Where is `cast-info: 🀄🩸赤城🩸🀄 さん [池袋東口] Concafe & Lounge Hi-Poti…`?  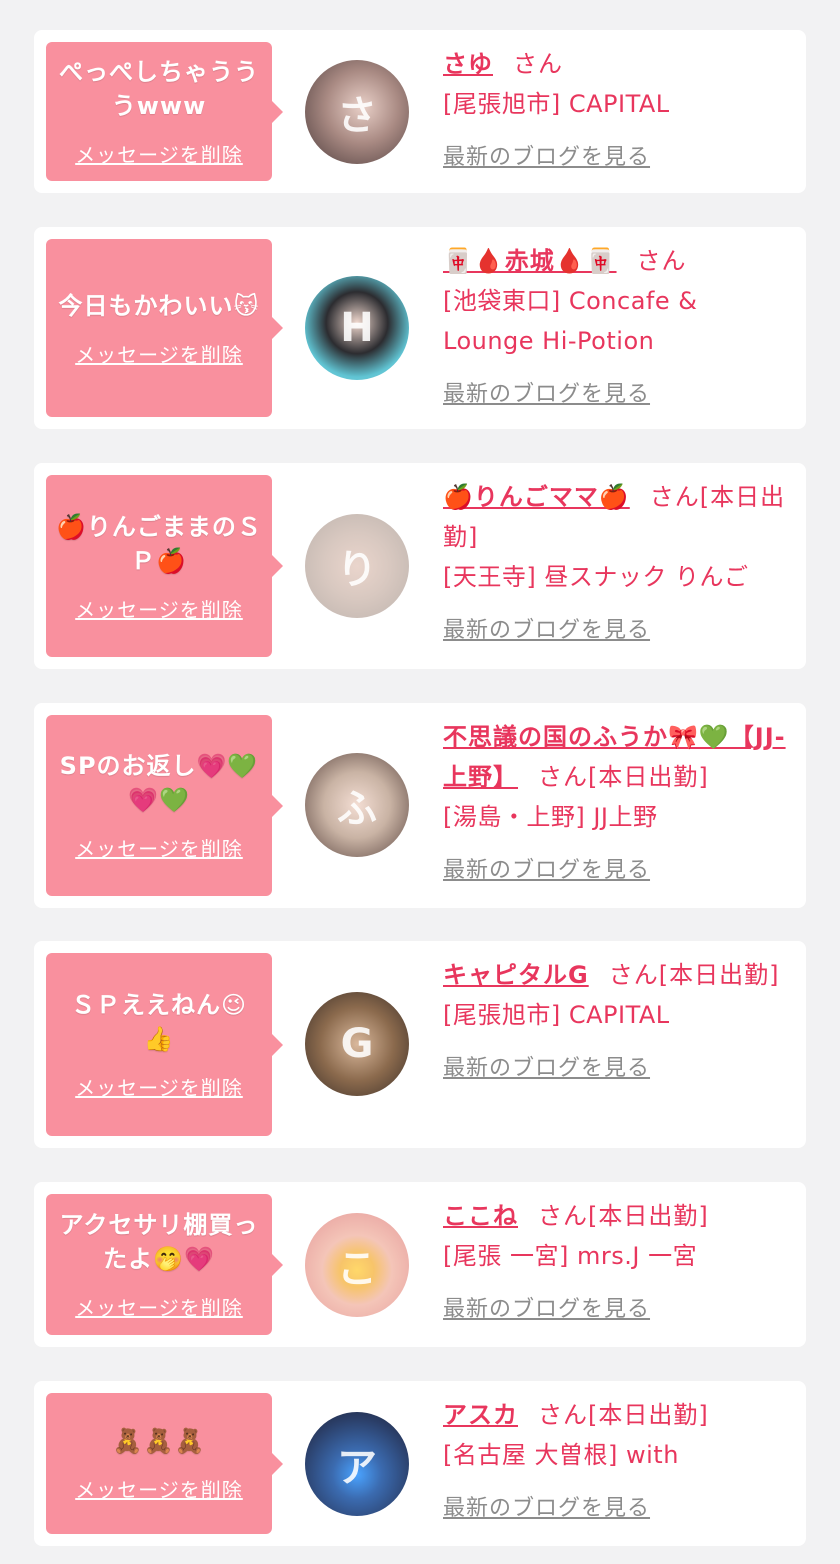
cast-info: 🀄🩸赤城🩸🀄 さん [池袋東口] Concafe & Lounge Hi-Poti… is located at coordinates (617, 328).